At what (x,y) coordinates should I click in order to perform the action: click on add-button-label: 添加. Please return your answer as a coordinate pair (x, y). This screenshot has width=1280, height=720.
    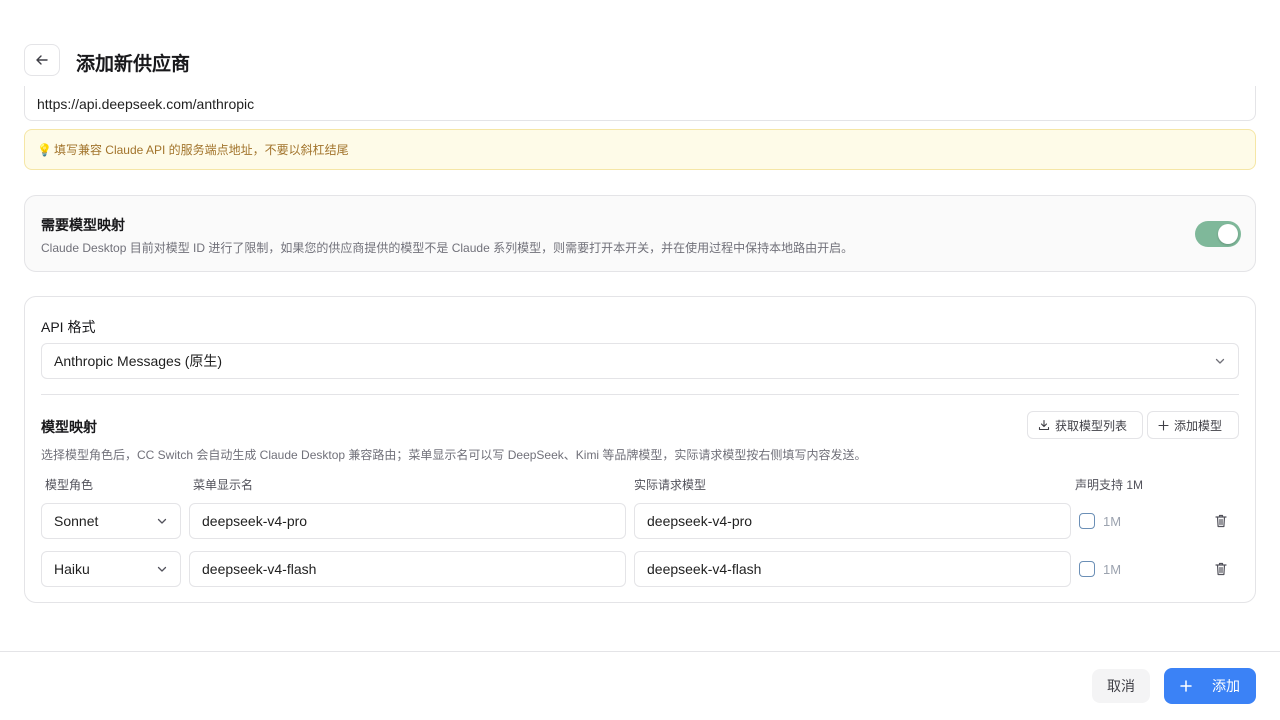
    Looking at the image, I should click on (1226, 686).